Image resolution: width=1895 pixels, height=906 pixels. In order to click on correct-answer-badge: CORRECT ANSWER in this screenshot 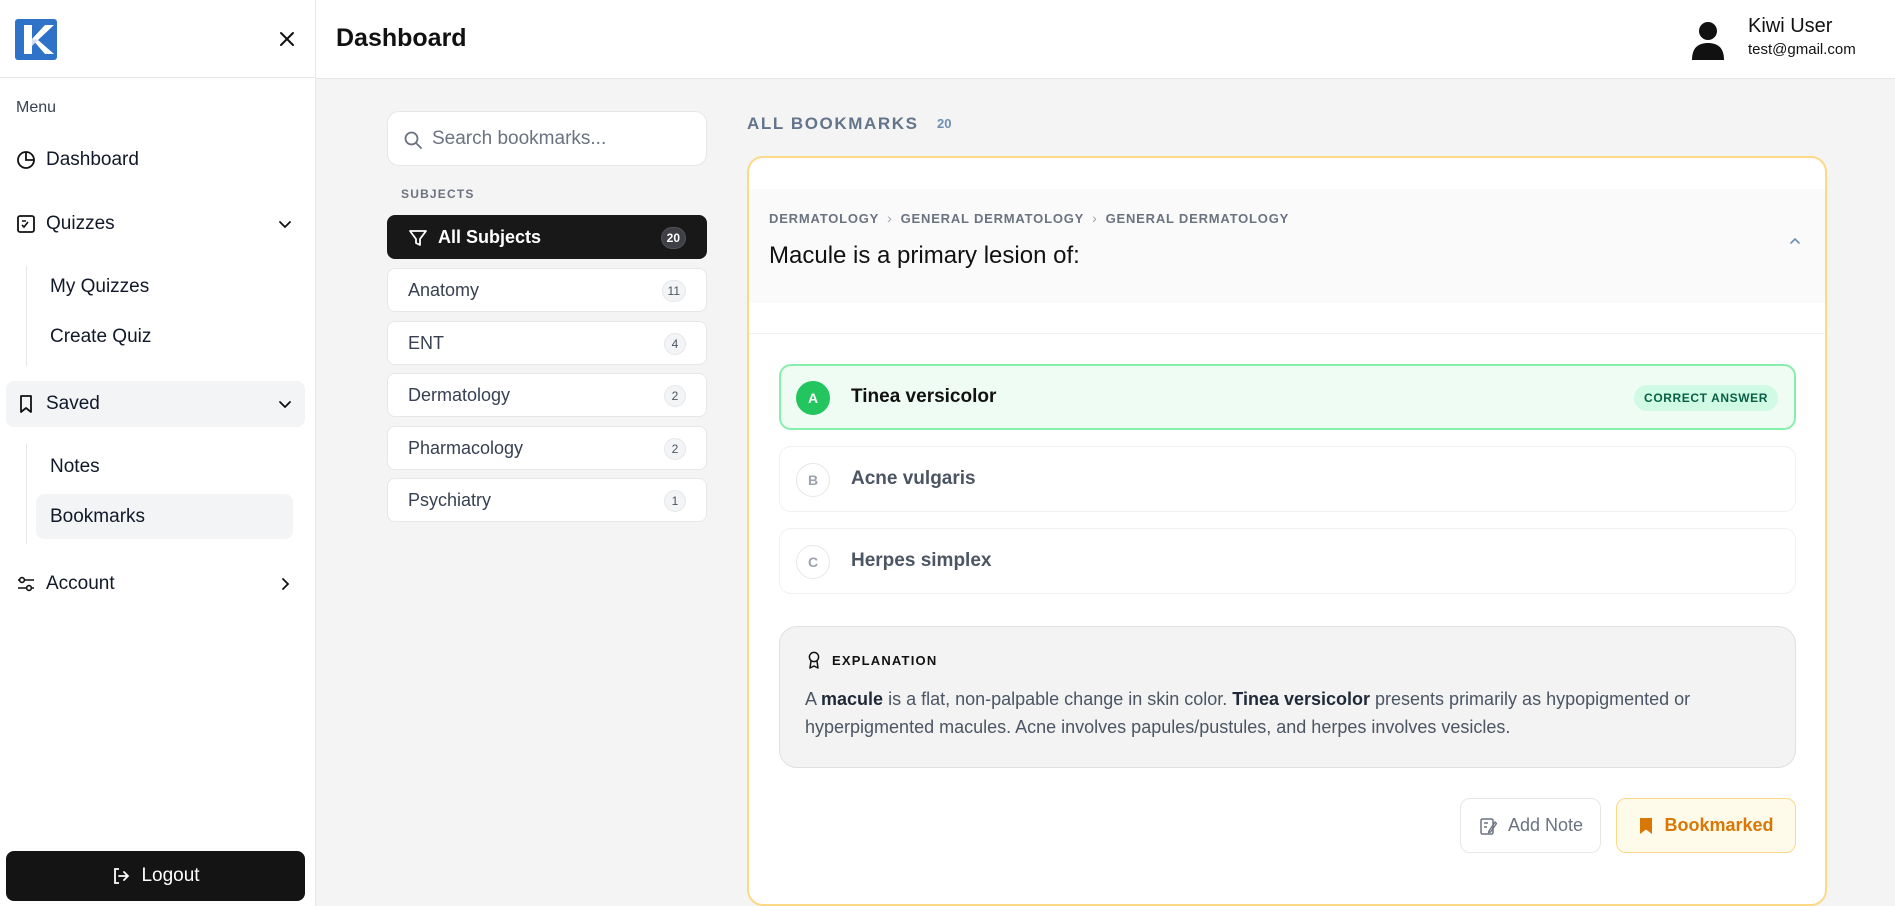, I will do `click(1706, 398)`.